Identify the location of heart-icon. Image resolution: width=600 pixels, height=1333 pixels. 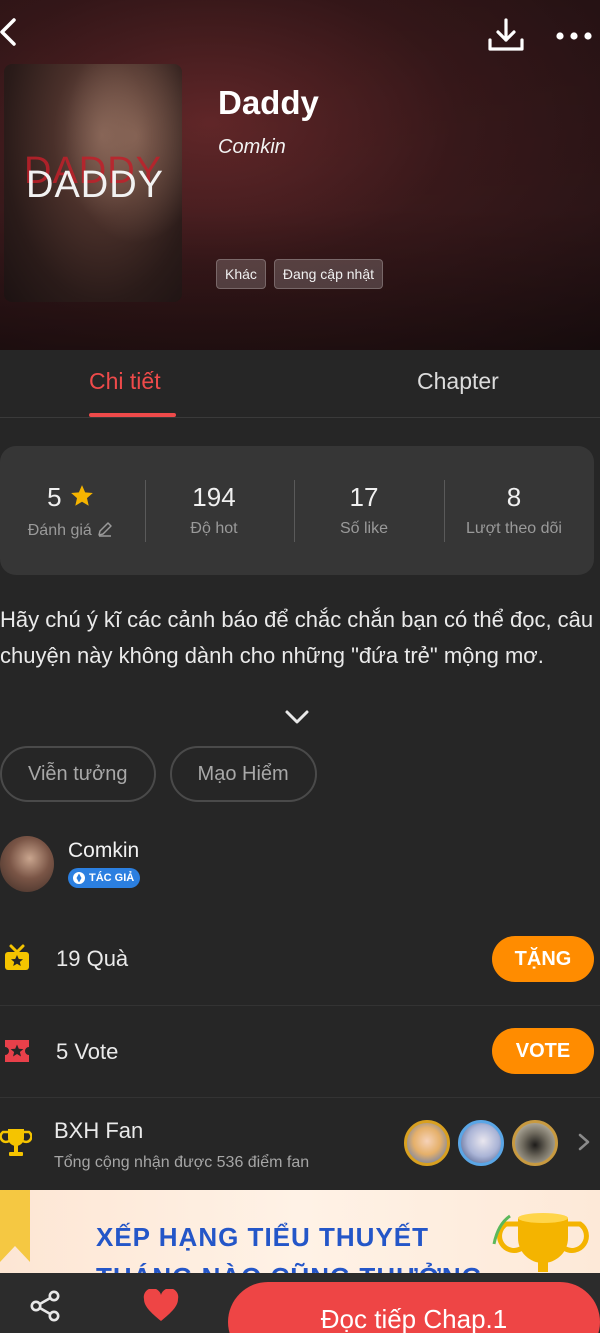
(161, 1304).